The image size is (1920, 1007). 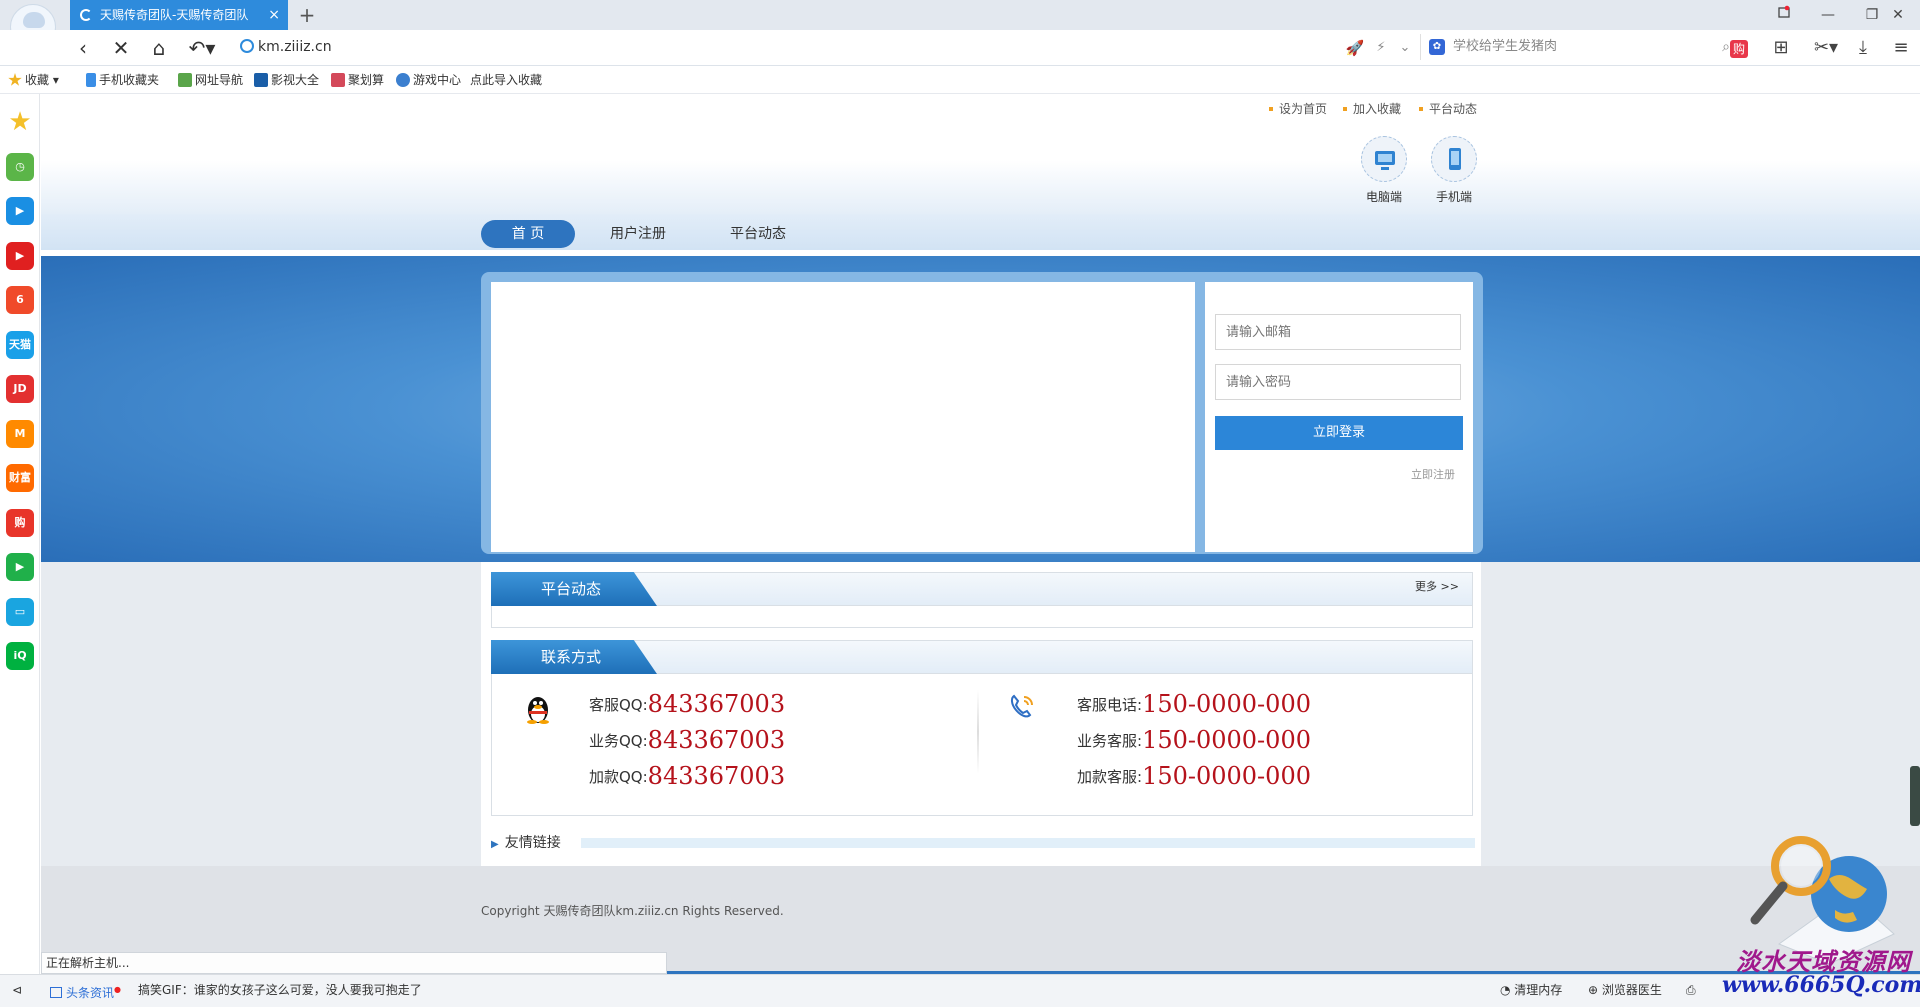 What do you see at coordinates (1739, 48) in the screenshot?
I see `shopping-icon: 购` at bounding box center [1739, 48].